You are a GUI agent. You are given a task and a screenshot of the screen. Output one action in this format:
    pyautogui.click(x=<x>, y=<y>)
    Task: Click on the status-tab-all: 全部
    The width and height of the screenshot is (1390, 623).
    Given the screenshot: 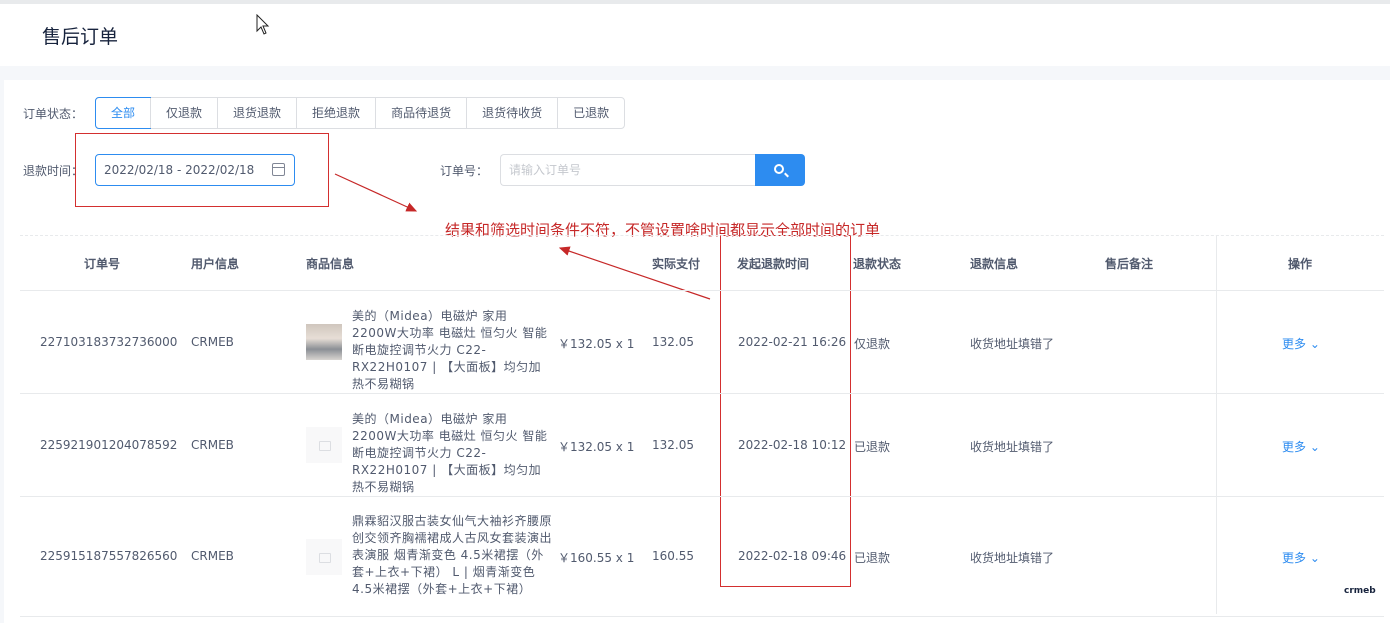 What is the action you would take?
    pyautogui.click(x=123, y=113)
    